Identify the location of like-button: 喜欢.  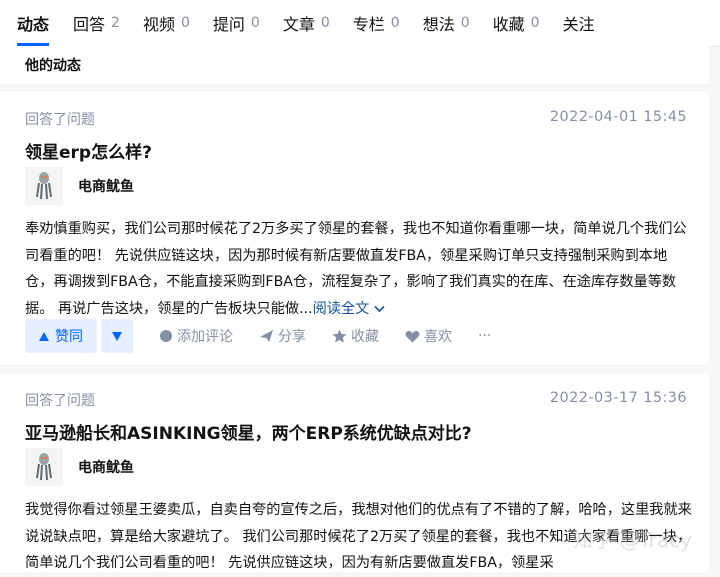
(428, 336).